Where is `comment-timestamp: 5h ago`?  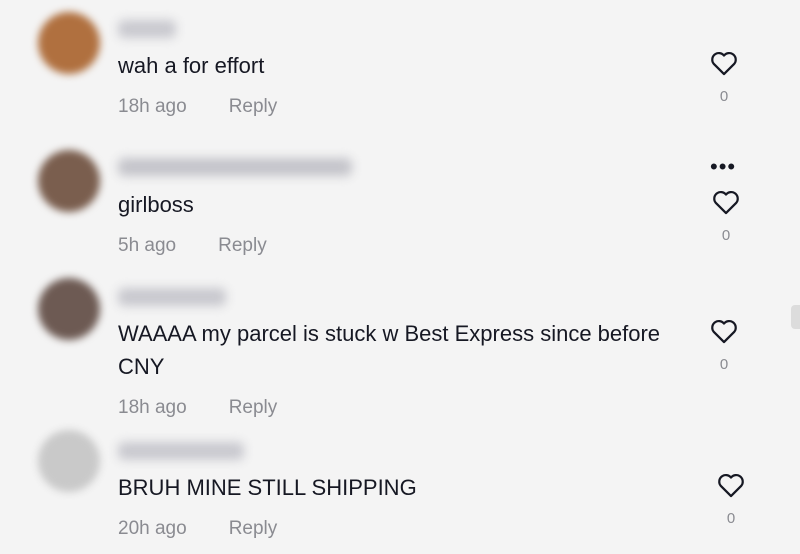
comment-timestamp: 5h ago is located at coordinates (147, 245).